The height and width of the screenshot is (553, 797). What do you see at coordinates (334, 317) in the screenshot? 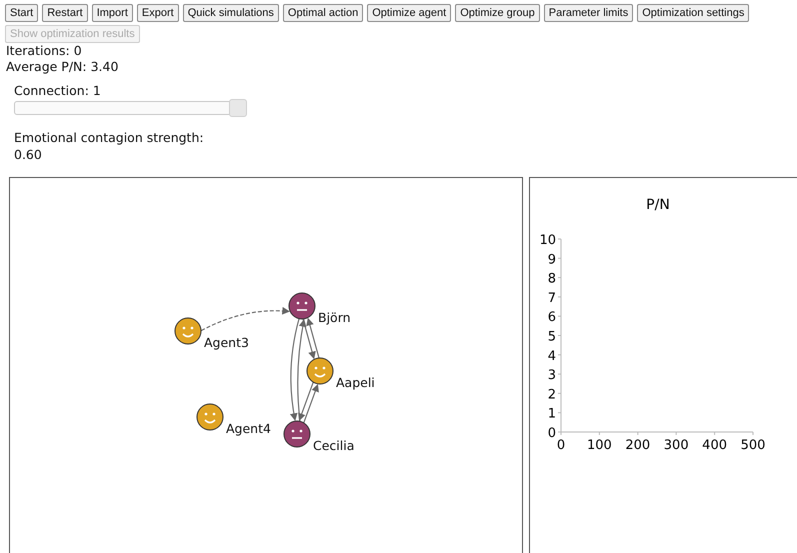
I see `node-label: Björn` at bounding box center [334, 317].